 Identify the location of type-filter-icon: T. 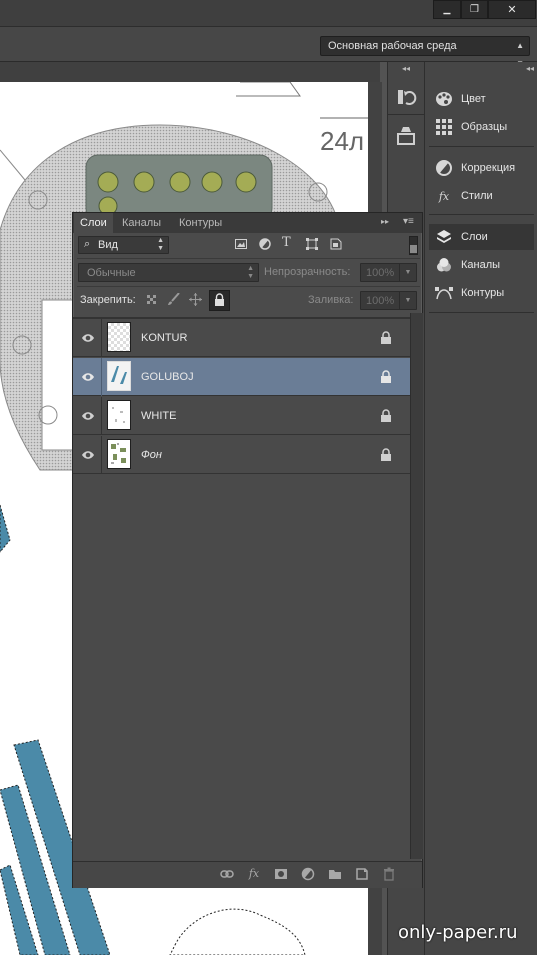
(286, 242).